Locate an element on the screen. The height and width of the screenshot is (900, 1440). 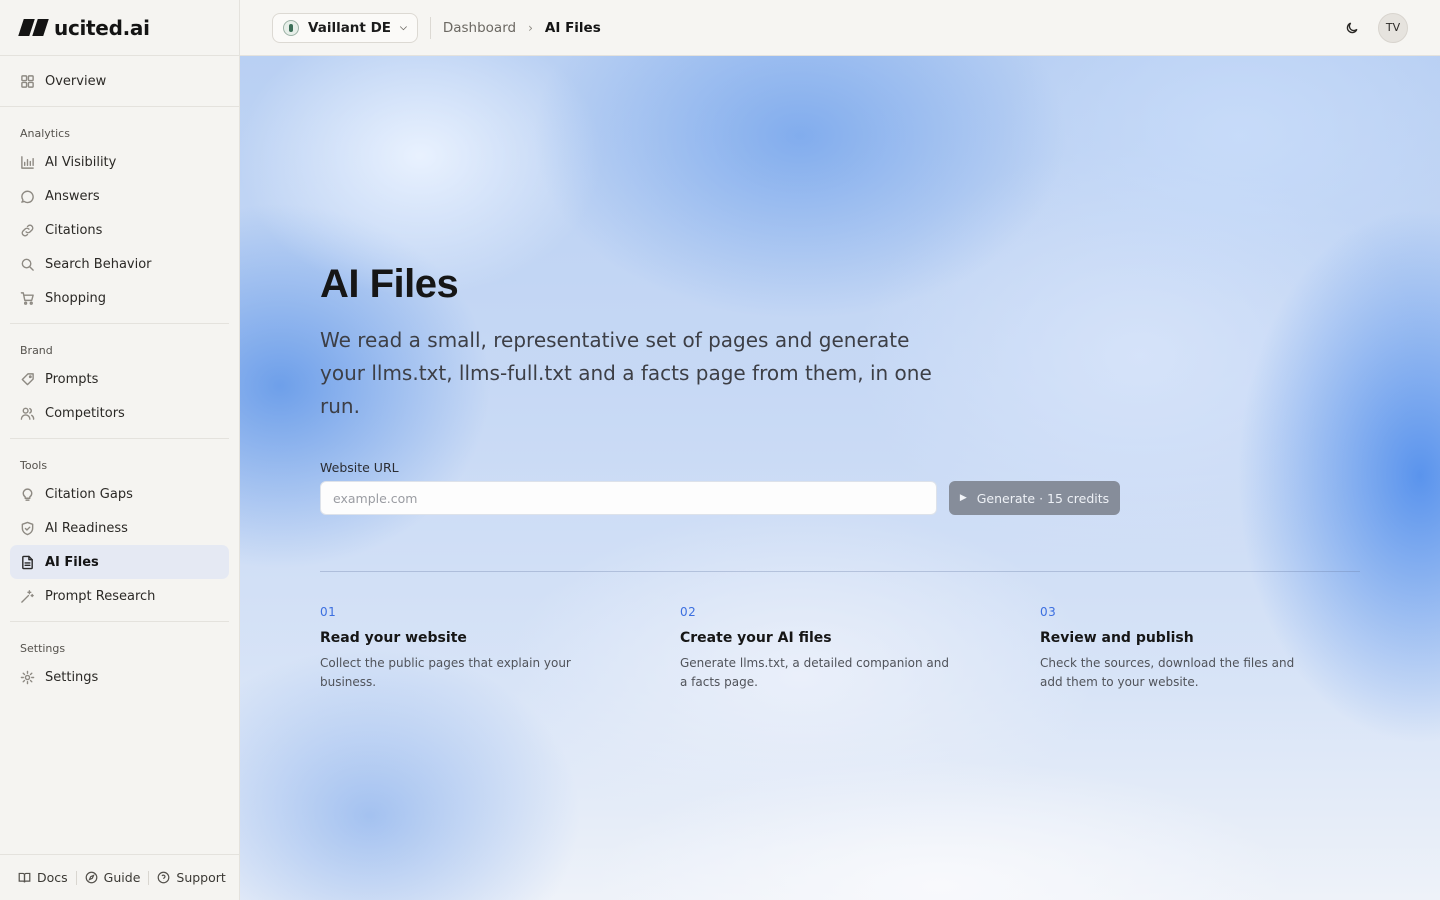
sidebar-item-label: AI Visibility is located at coordinates (81, 162).